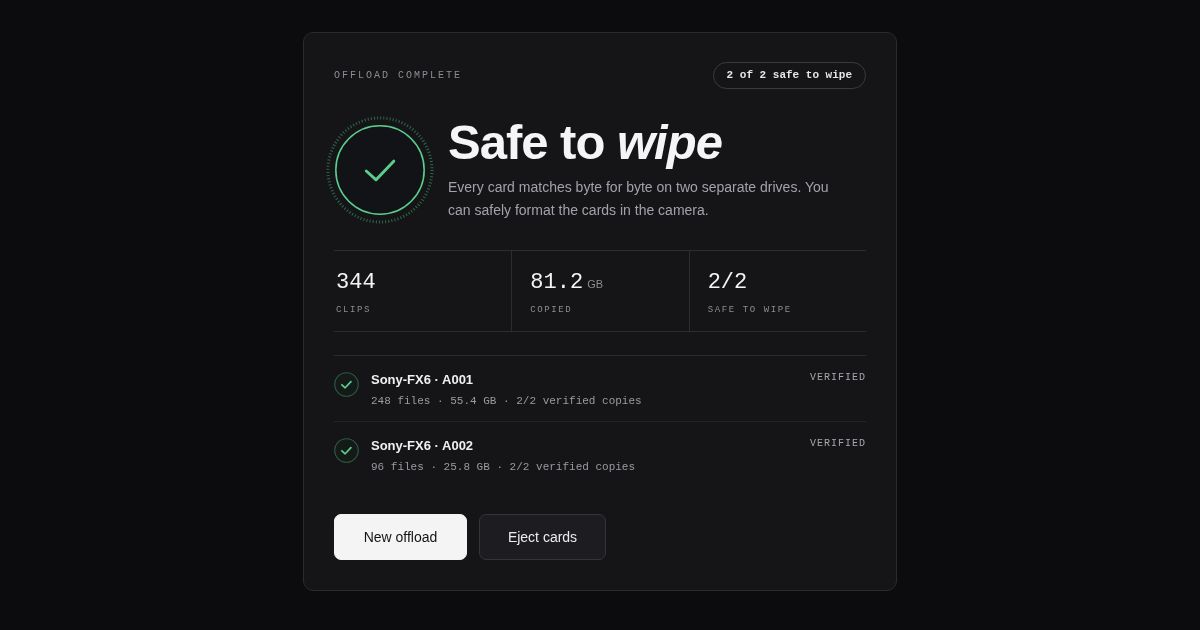  Describe the element at coordinates (595, 284) in the screenshot. I see `stat-unit: GB` at that location.